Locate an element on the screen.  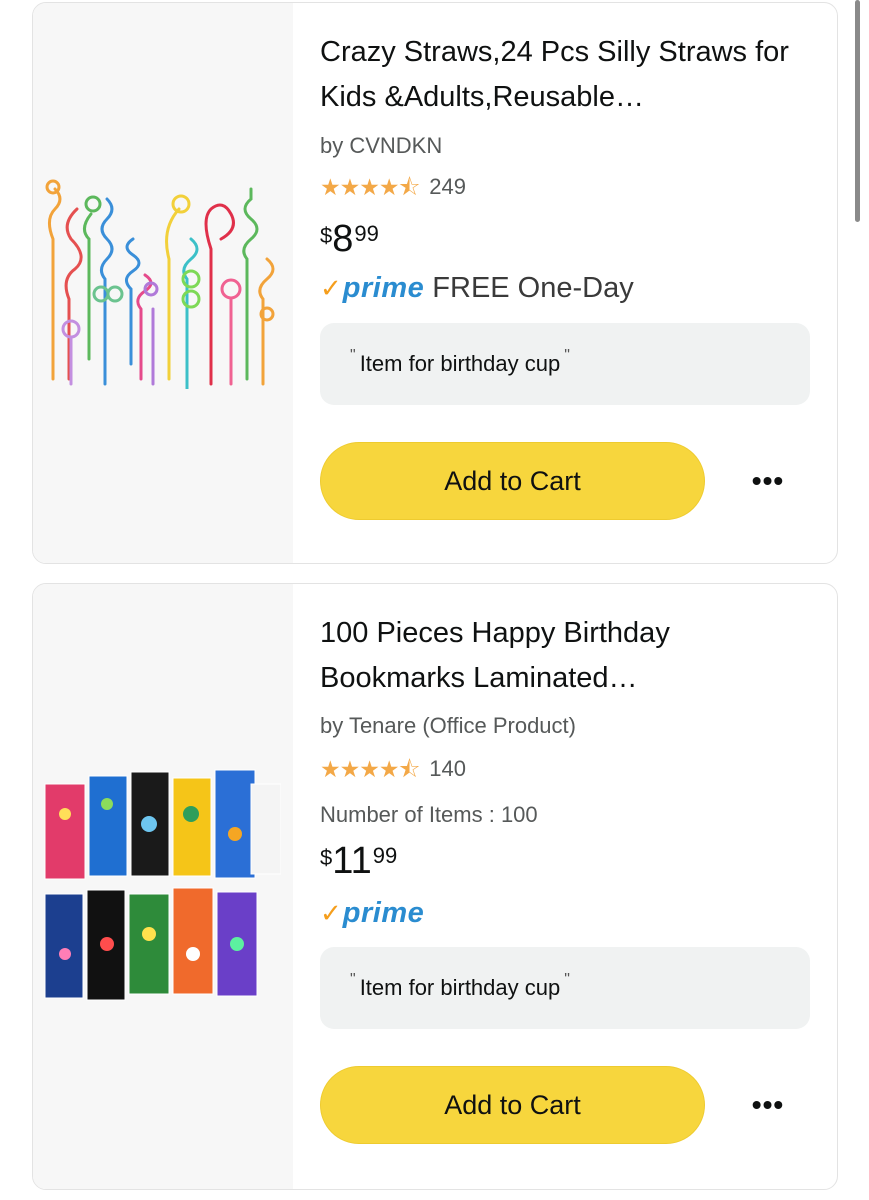
price-whole: 11 is located at coordinates (352, 861).